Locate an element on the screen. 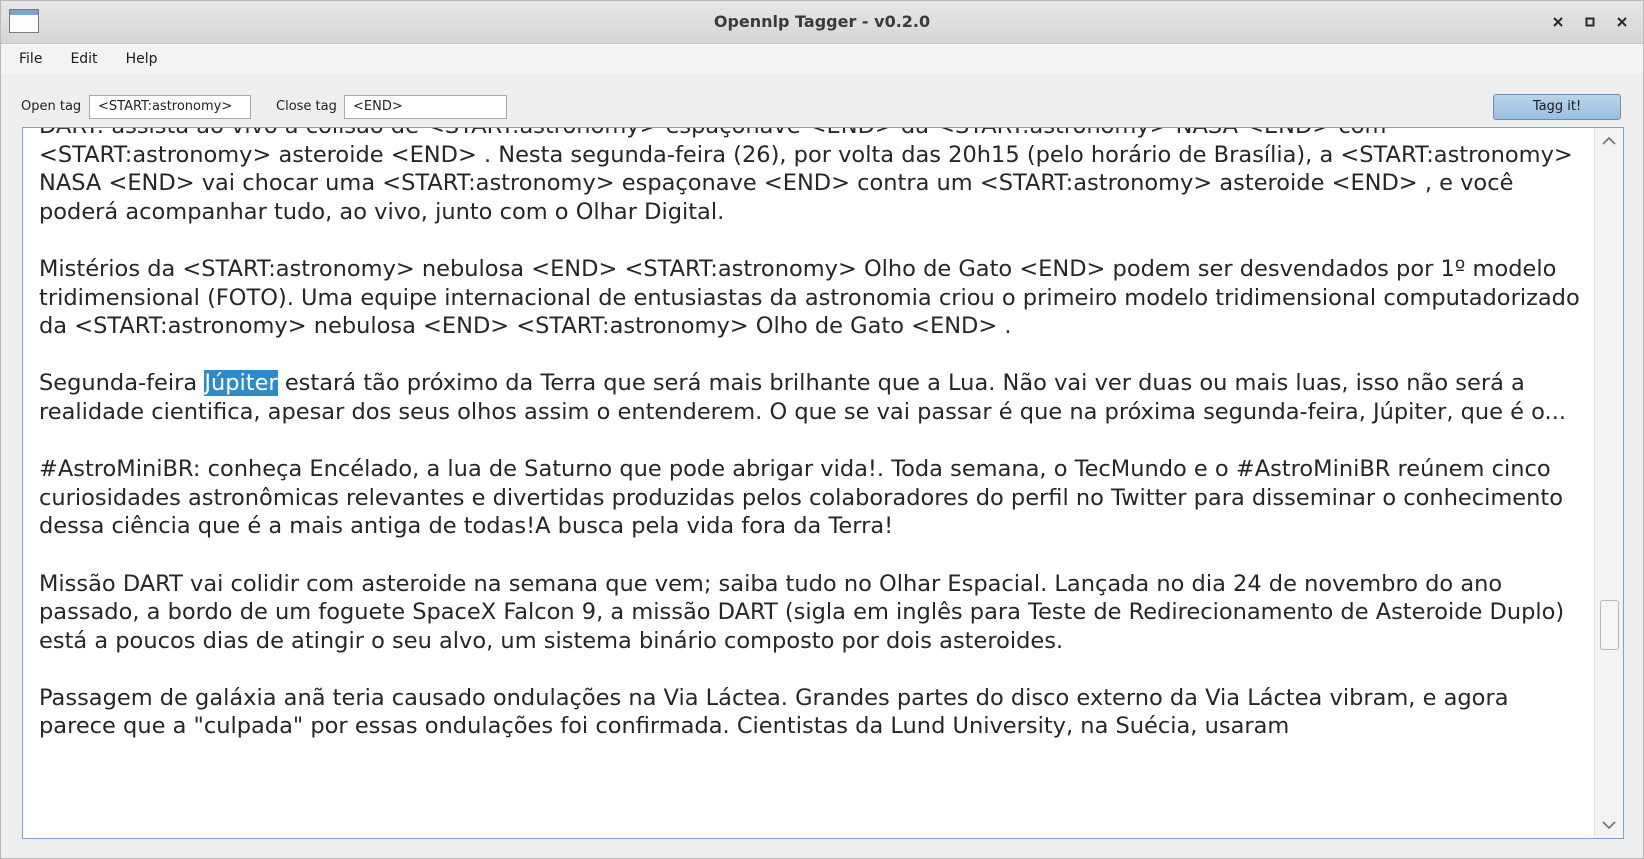  open-tag-label: Open tag is located at coordinates (51, 106).